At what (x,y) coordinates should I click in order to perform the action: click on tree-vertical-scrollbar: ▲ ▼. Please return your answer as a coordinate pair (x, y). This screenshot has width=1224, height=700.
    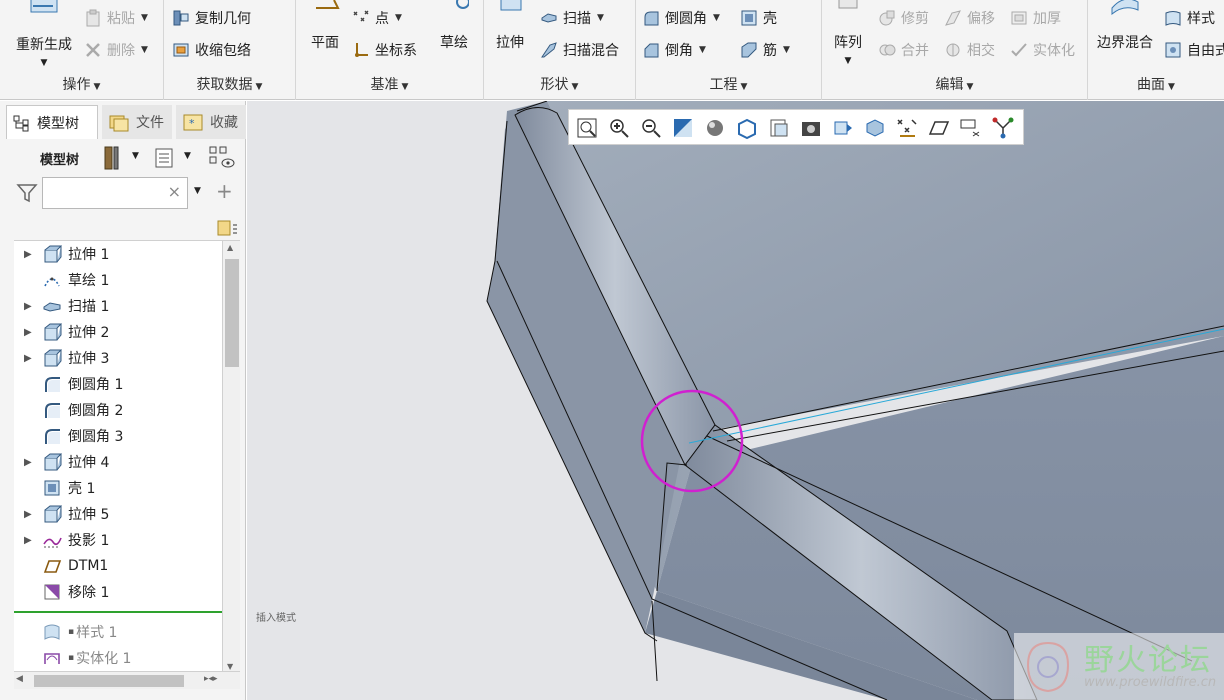
    Looking at the image, I should click on (231, 457).